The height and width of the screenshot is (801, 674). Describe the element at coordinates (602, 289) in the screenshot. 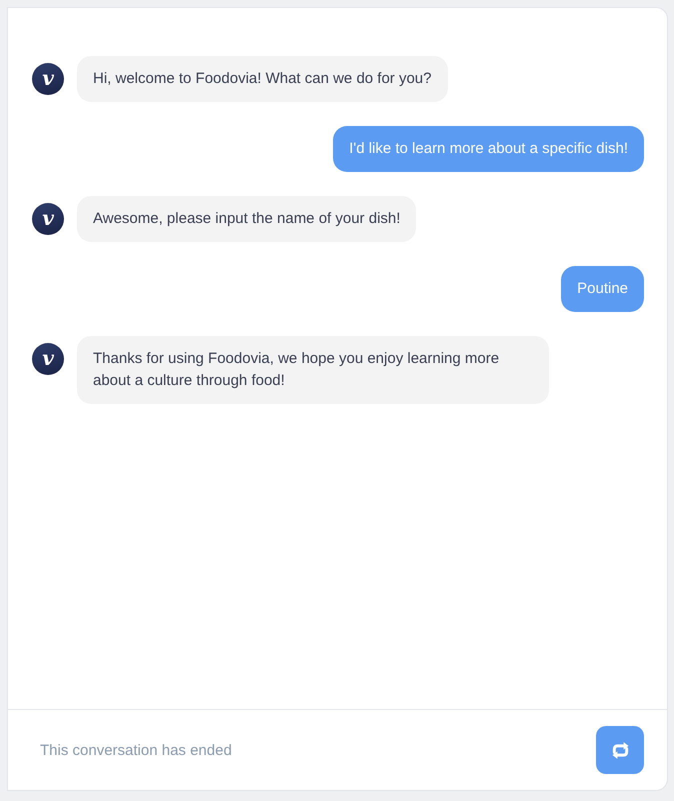

I see `user-message-bubble: Poutine` at that location.